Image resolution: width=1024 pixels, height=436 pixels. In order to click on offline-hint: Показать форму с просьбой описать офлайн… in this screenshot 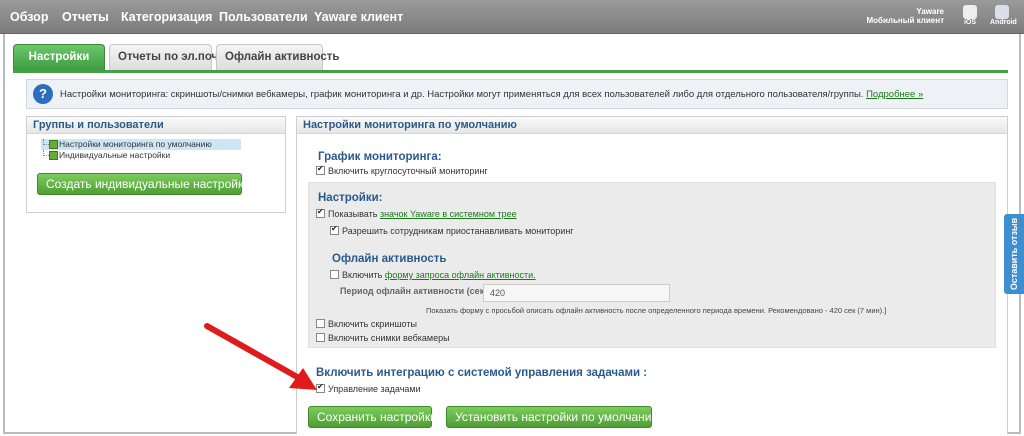, I will do `click(656, 310)`.